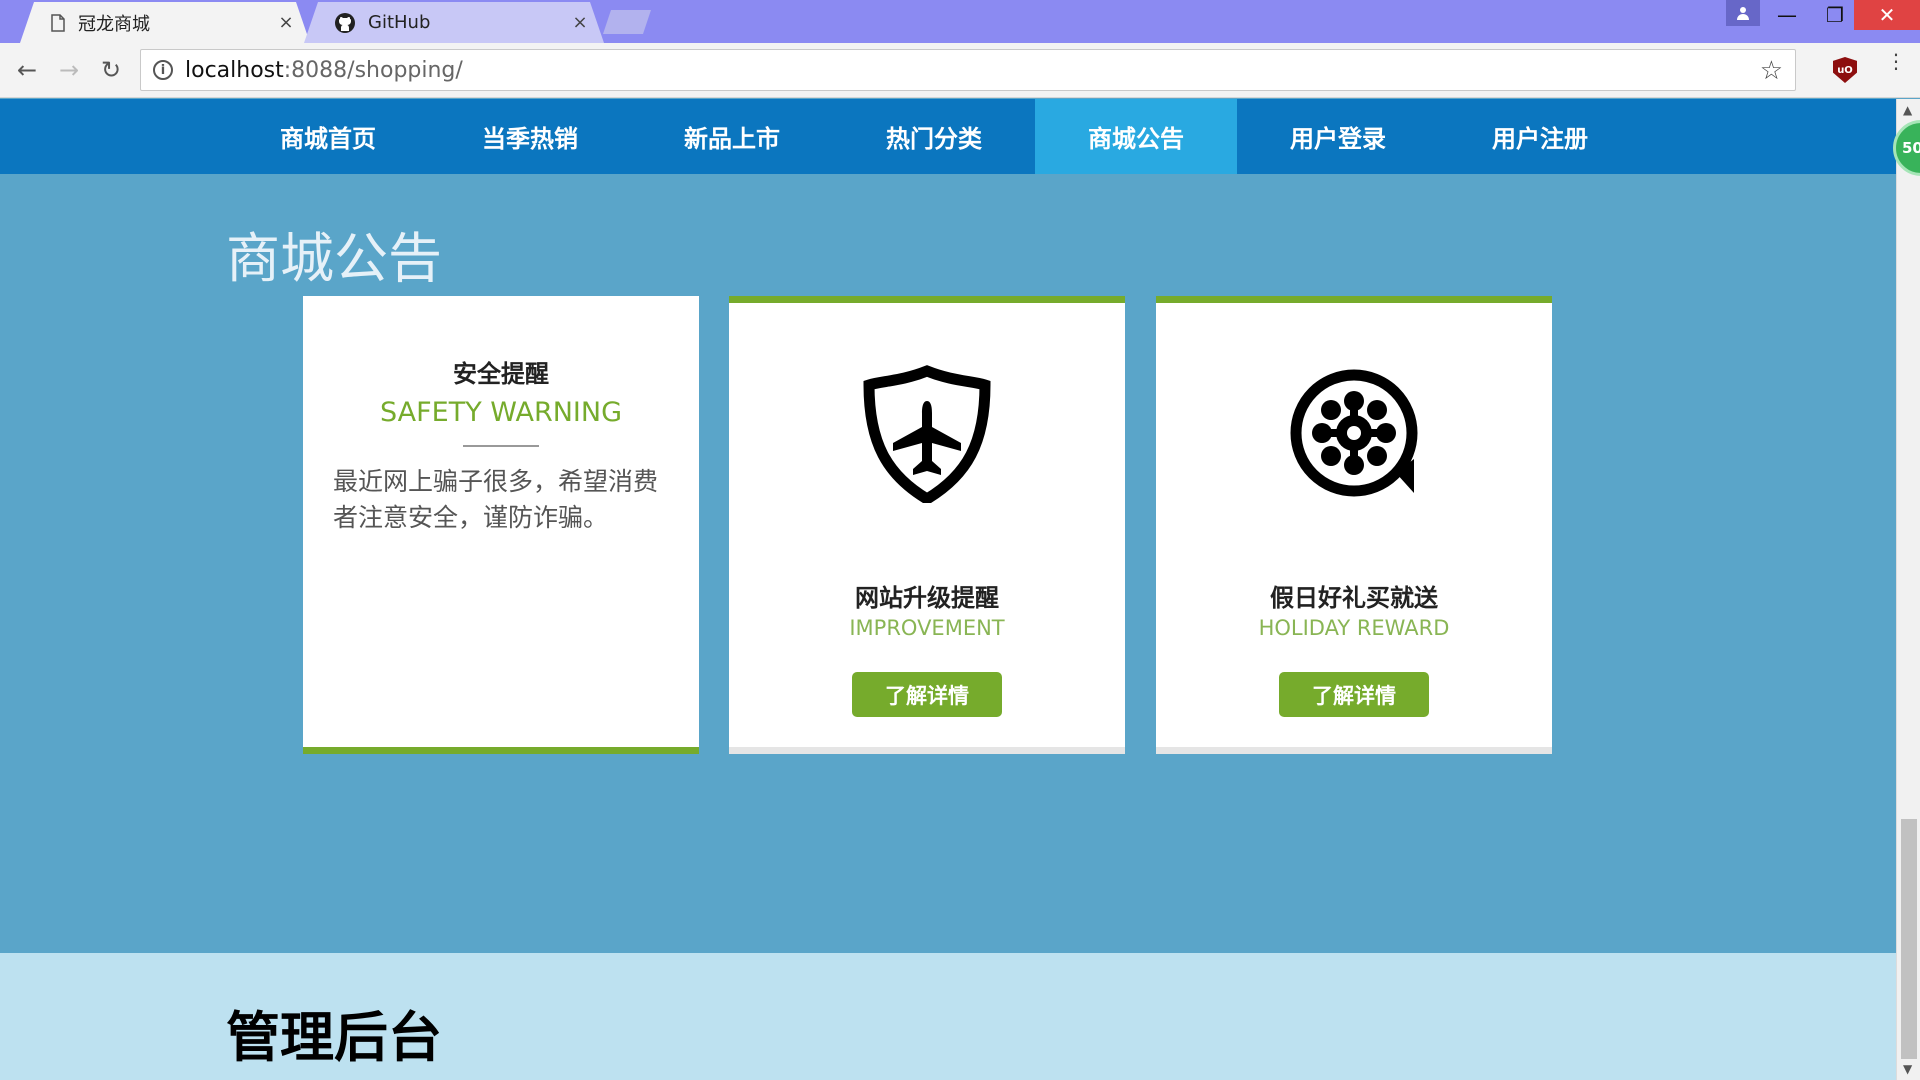  Describe the element at coordinates (111, 70) in the screenshot. I see `reload-icon: ↻` at that location.